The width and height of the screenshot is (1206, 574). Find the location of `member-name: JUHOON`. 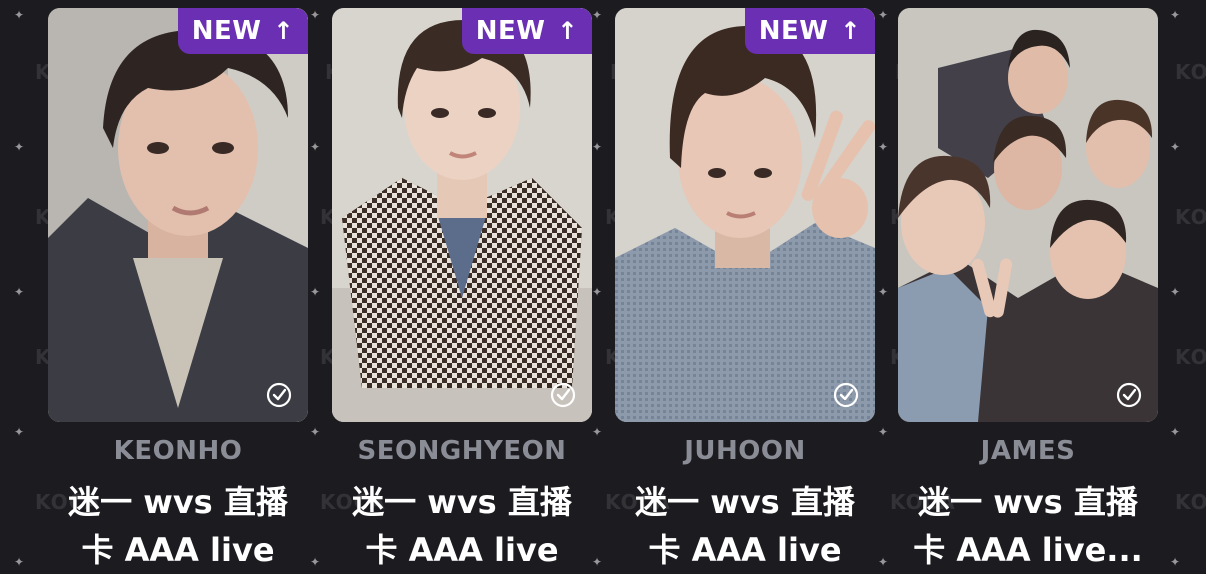

member-name: JUHOON is located at coordinates (745, 451).